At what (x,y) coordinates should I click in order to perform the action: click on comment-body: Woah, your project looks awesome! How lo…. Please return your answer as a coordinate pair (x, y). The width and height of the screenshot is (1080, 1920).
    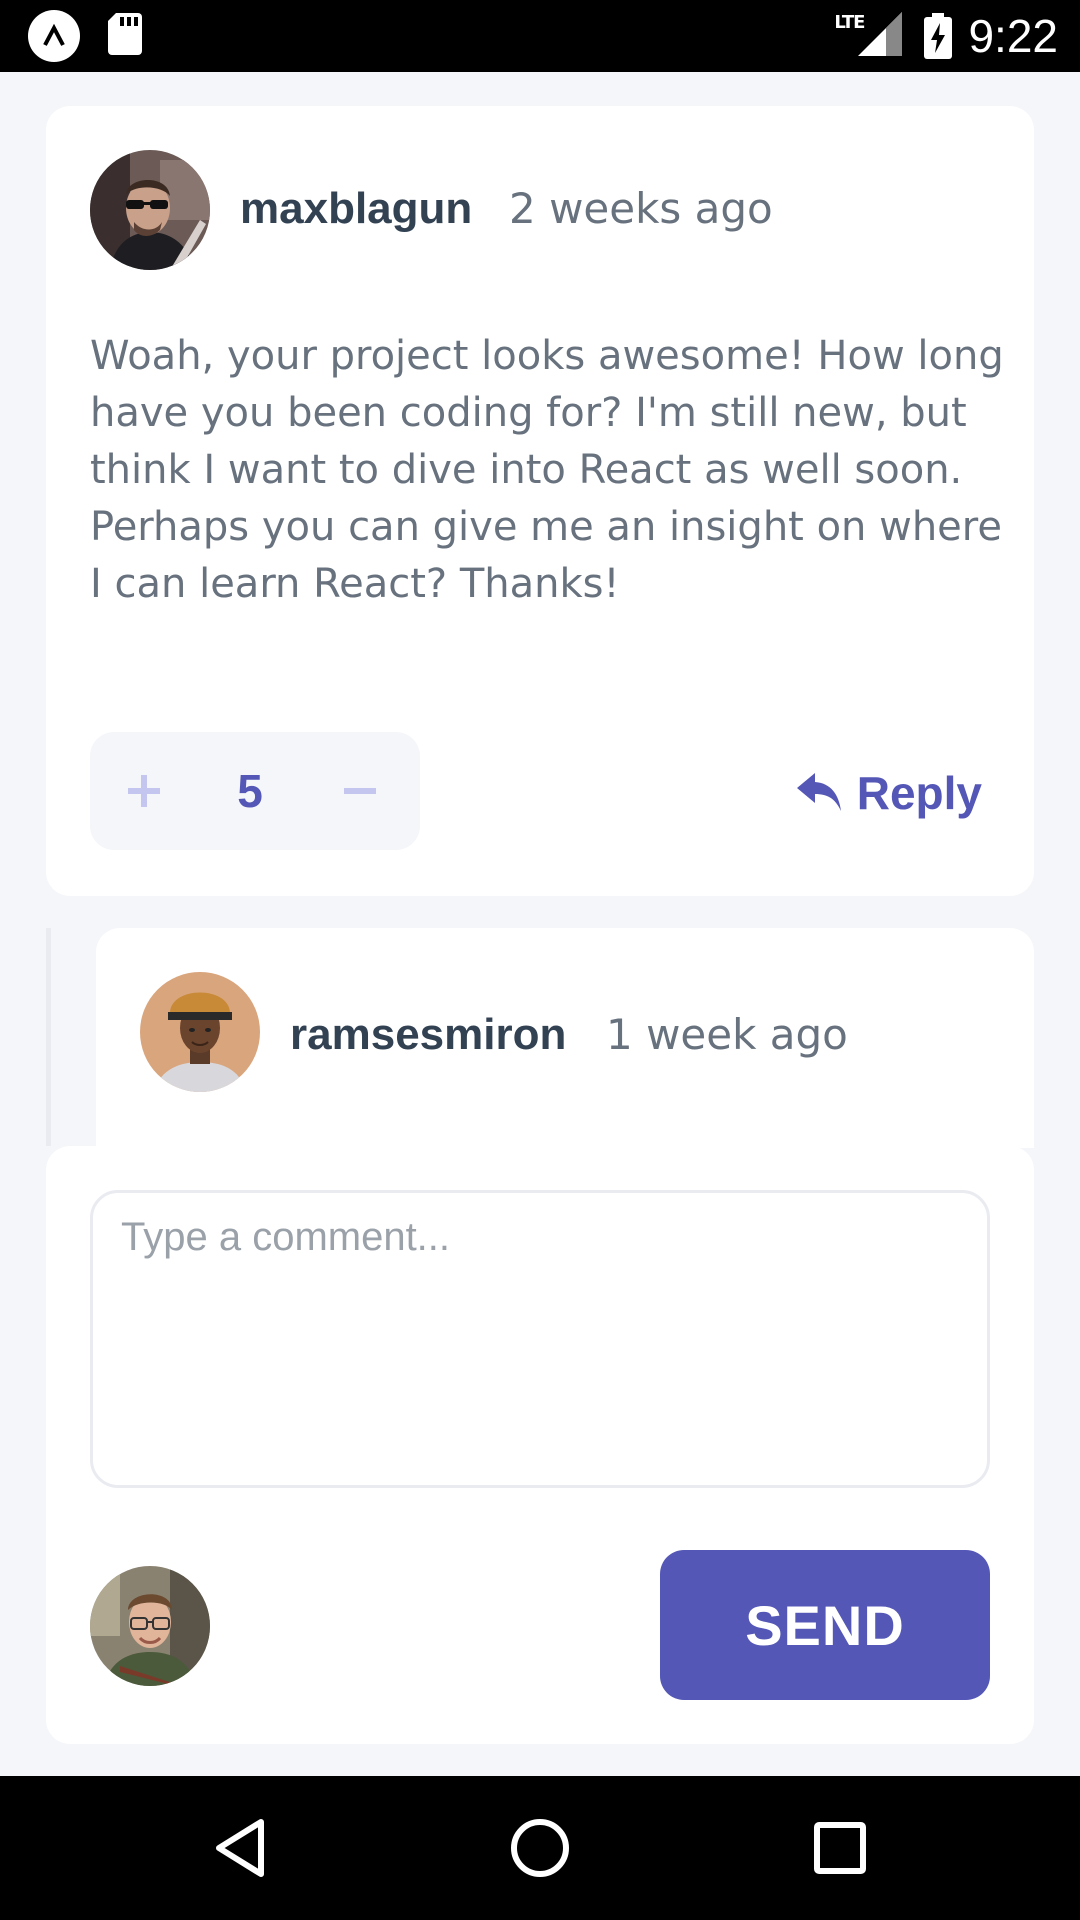
    Looking at the image, I should click on (547, 470).